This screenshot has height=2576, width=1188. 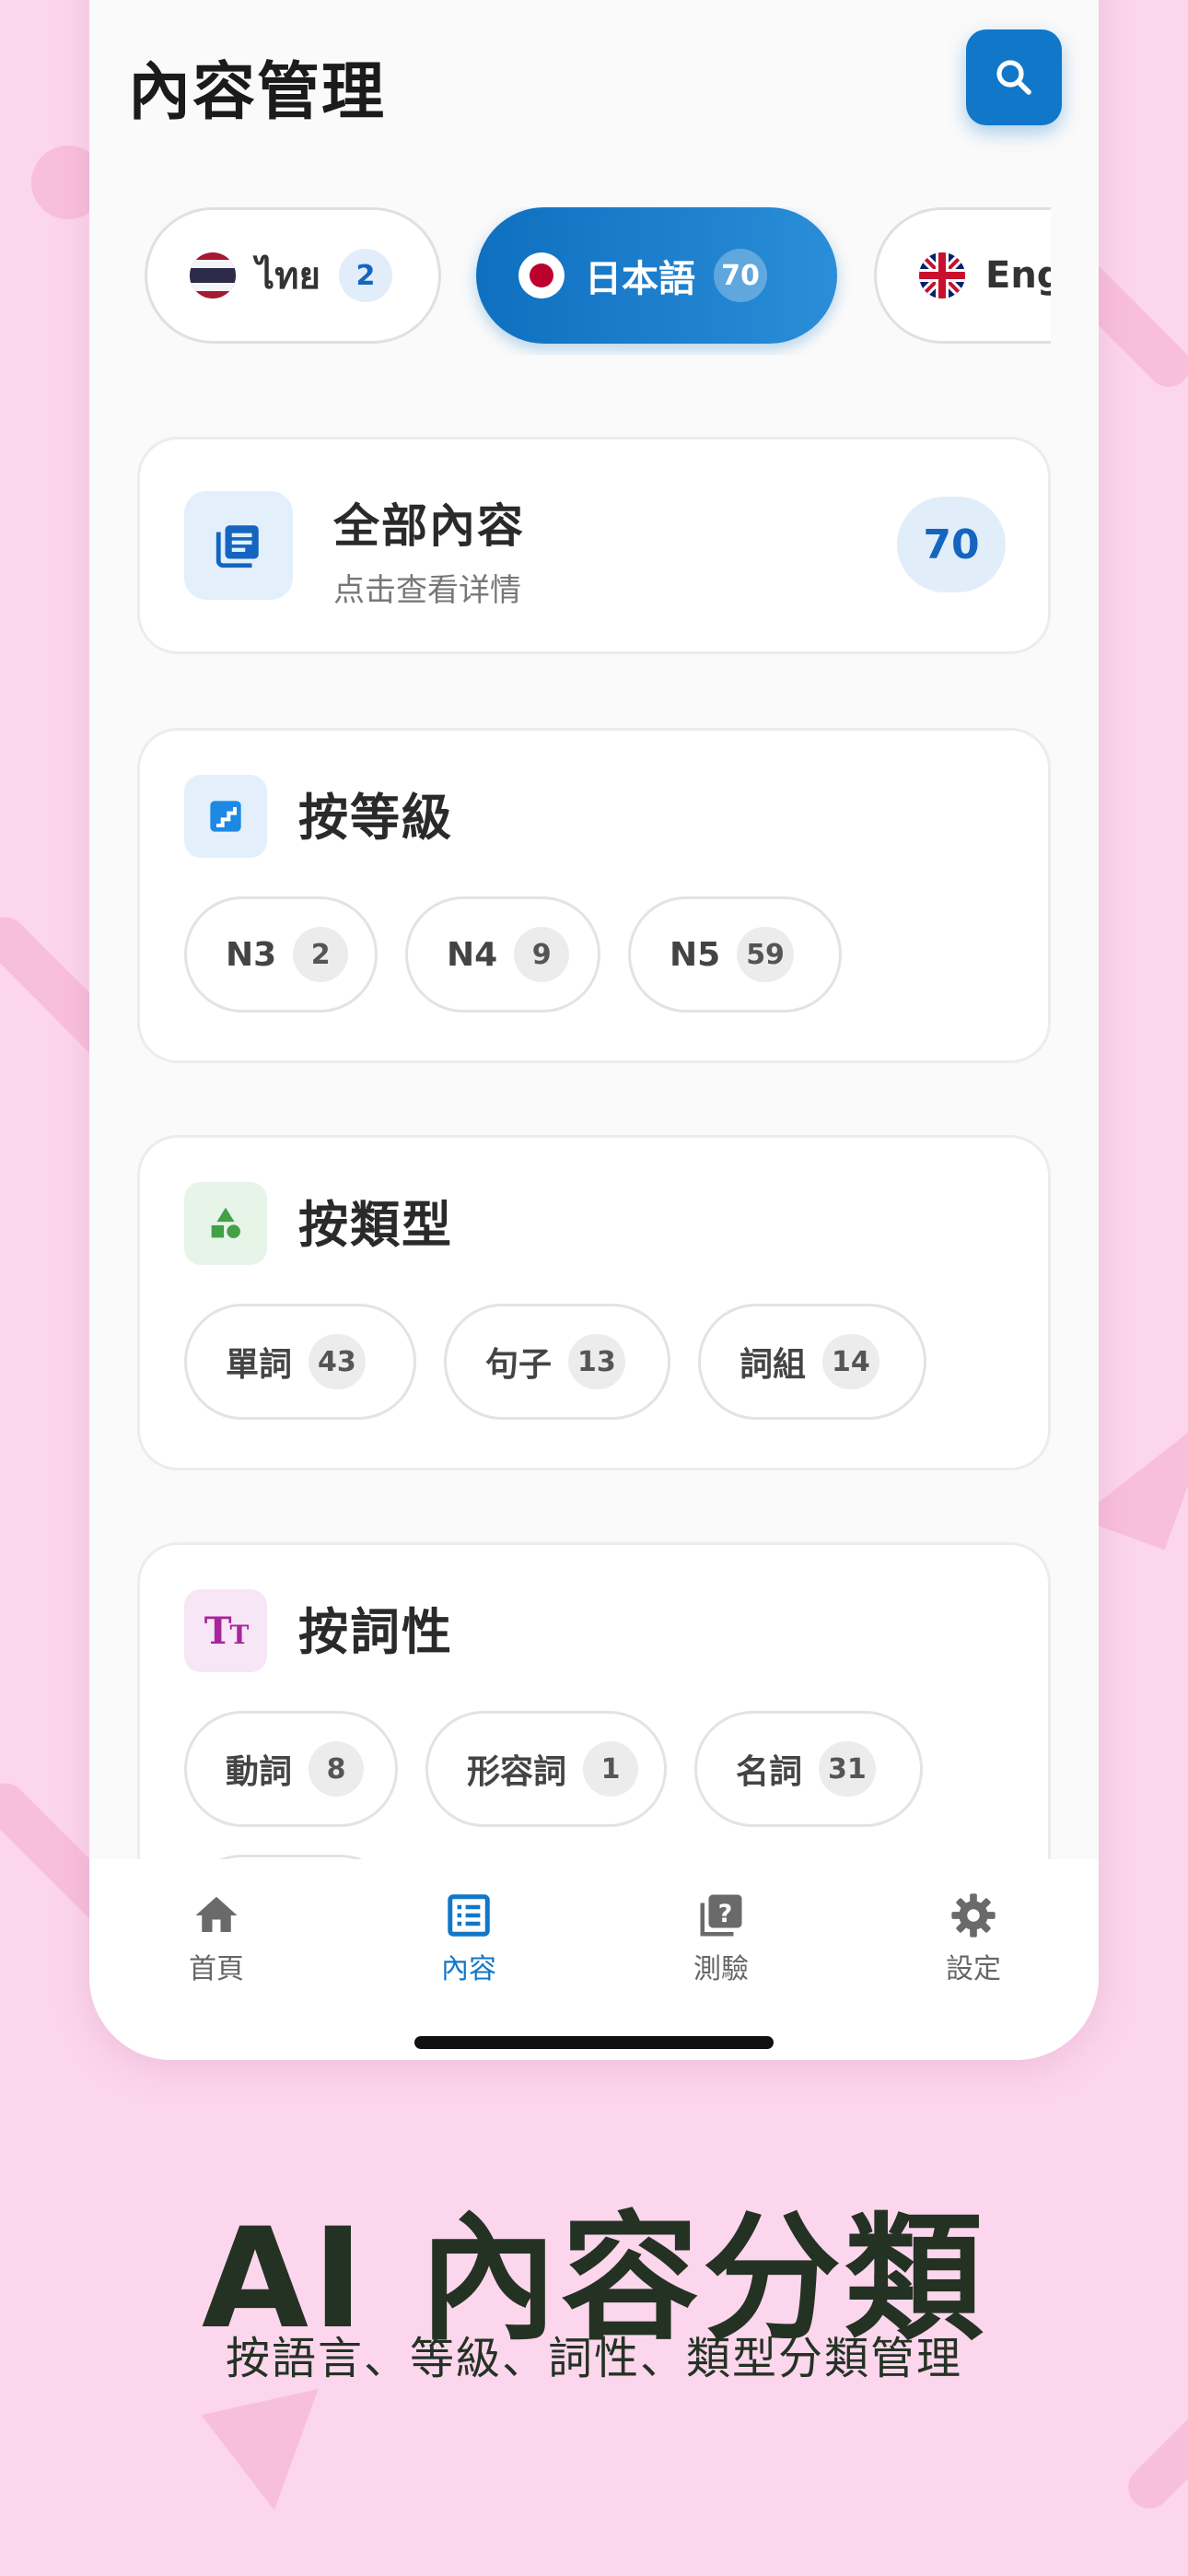 What do you see at coordinates (257, 92) in the screenshot?
I see `page-title: 內容管理` at bounding box center [257, 92].